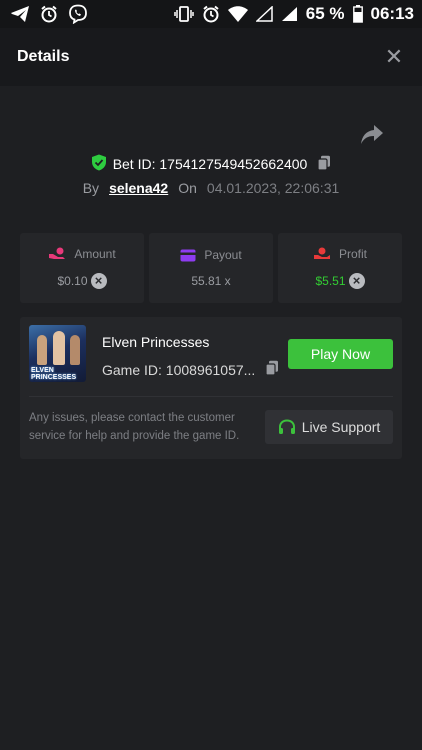  Describe the element at coordinates (330, 281) in the screenshot. I see `profit-value: $5.51` at that location.